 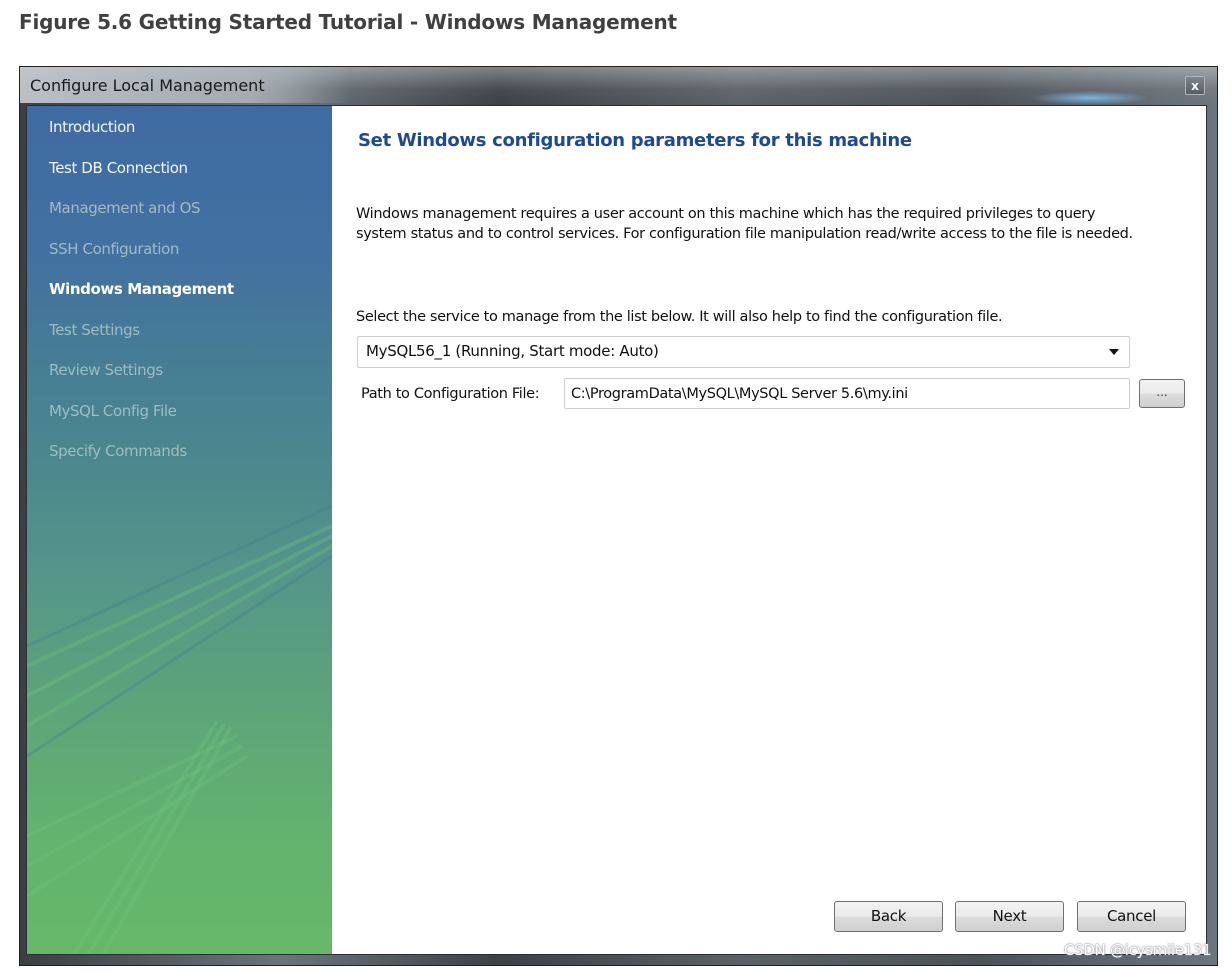 I want to click on sidebar-item-ssh-configuration: SSH Configuration, so click(x=141, y=260).